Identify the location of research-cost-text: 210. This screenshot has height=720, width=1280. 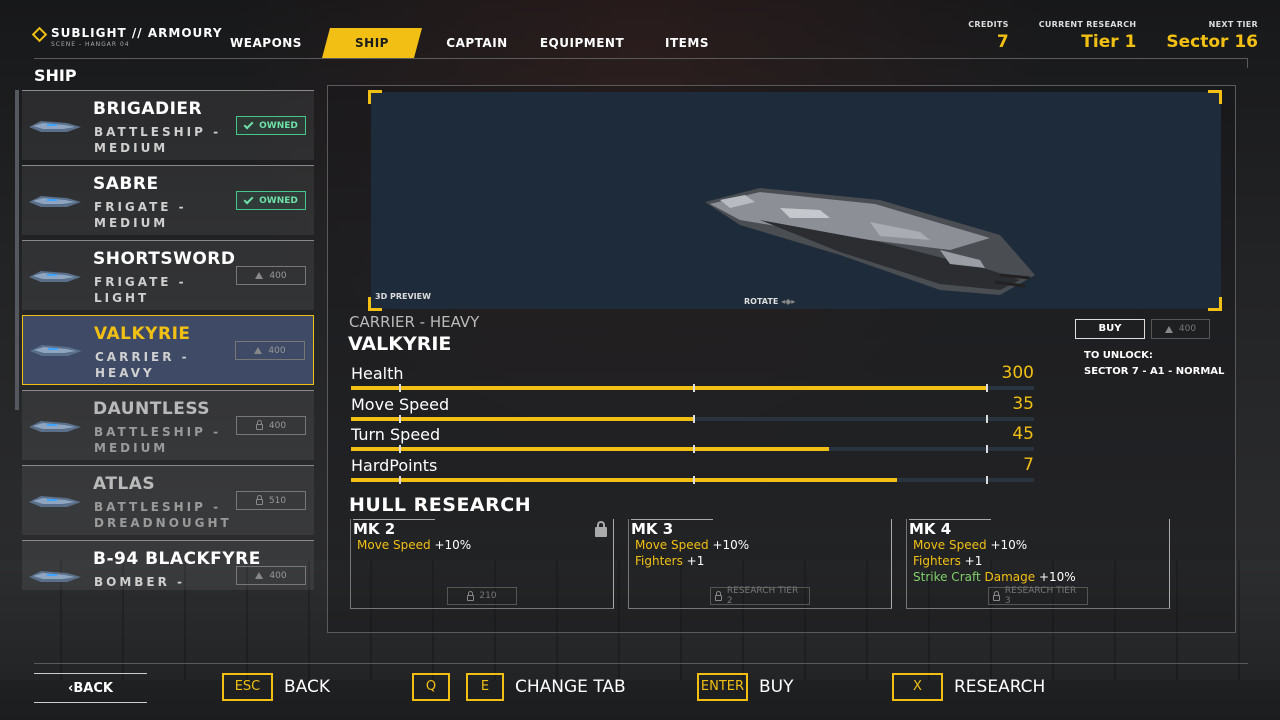
(488, 596).